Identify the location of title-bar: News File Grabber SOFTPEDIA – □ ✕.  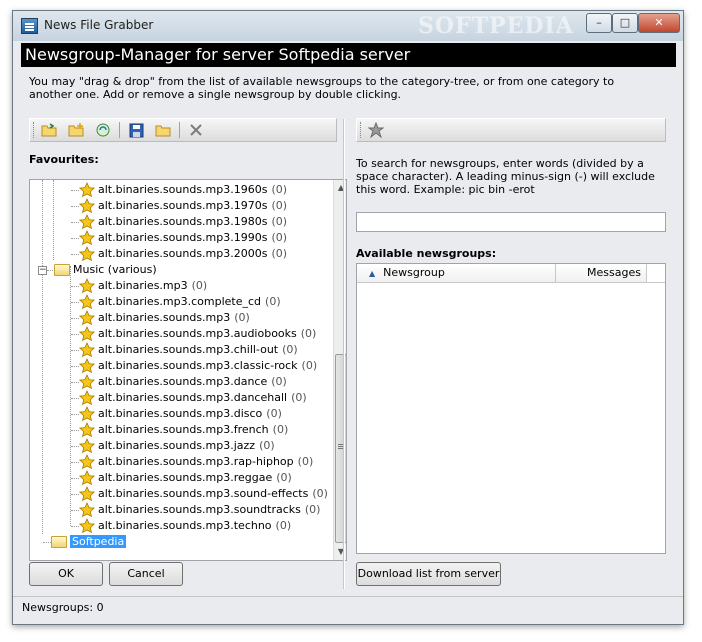
(348, 26).